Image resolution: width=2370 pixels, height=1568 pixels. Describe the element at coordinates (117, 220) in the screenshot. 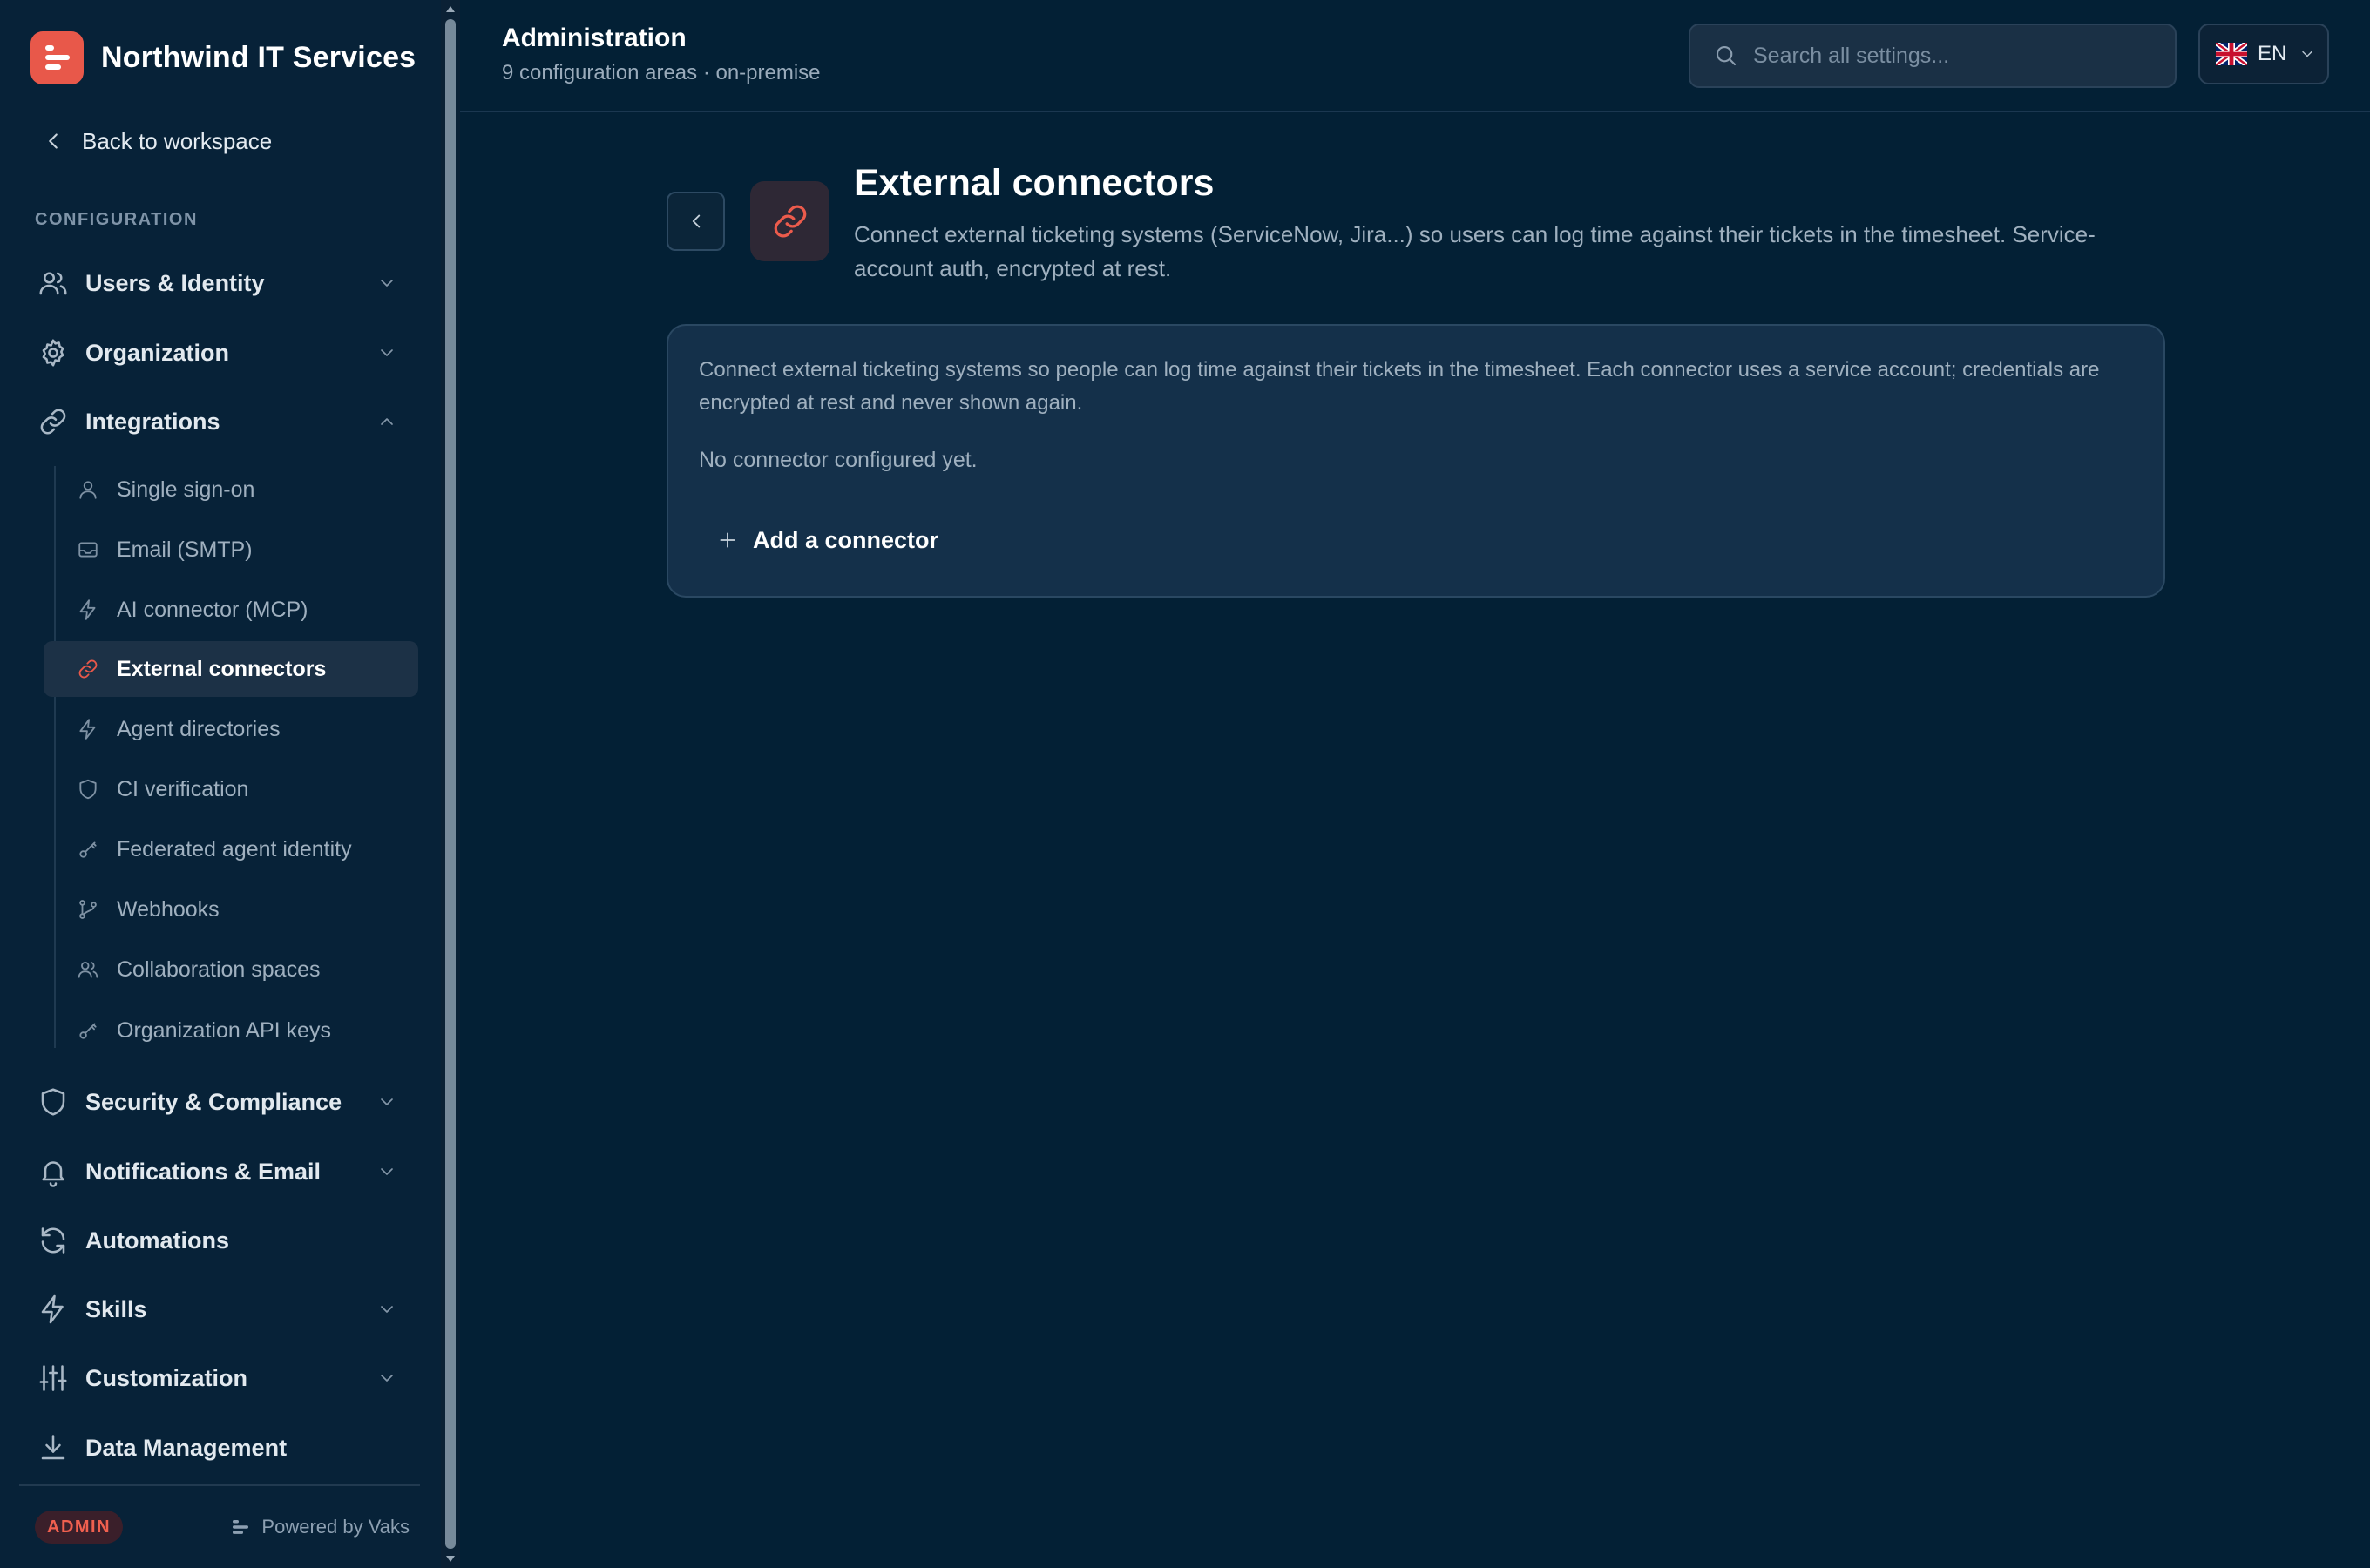

I see `section-label: CONFIGURATION` at that location.